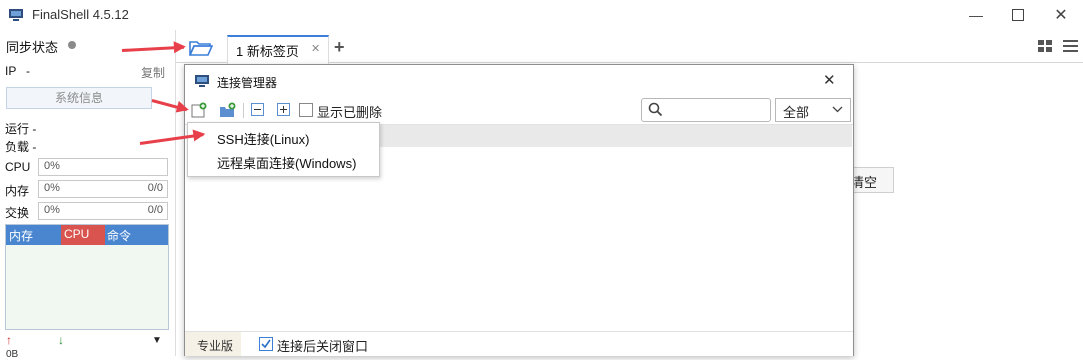  Describe the element at coordinates (201, 48) in the screenshot. I see `open-folder-icon` at that location.